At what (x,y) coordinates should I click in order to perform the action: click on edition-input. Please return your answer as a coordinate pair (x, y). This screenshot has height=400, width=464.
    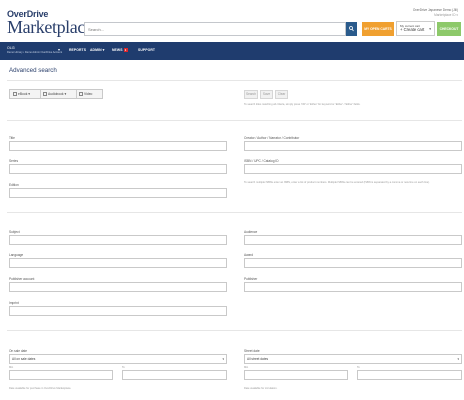
    Looking at the image, I should click on (118, 193).